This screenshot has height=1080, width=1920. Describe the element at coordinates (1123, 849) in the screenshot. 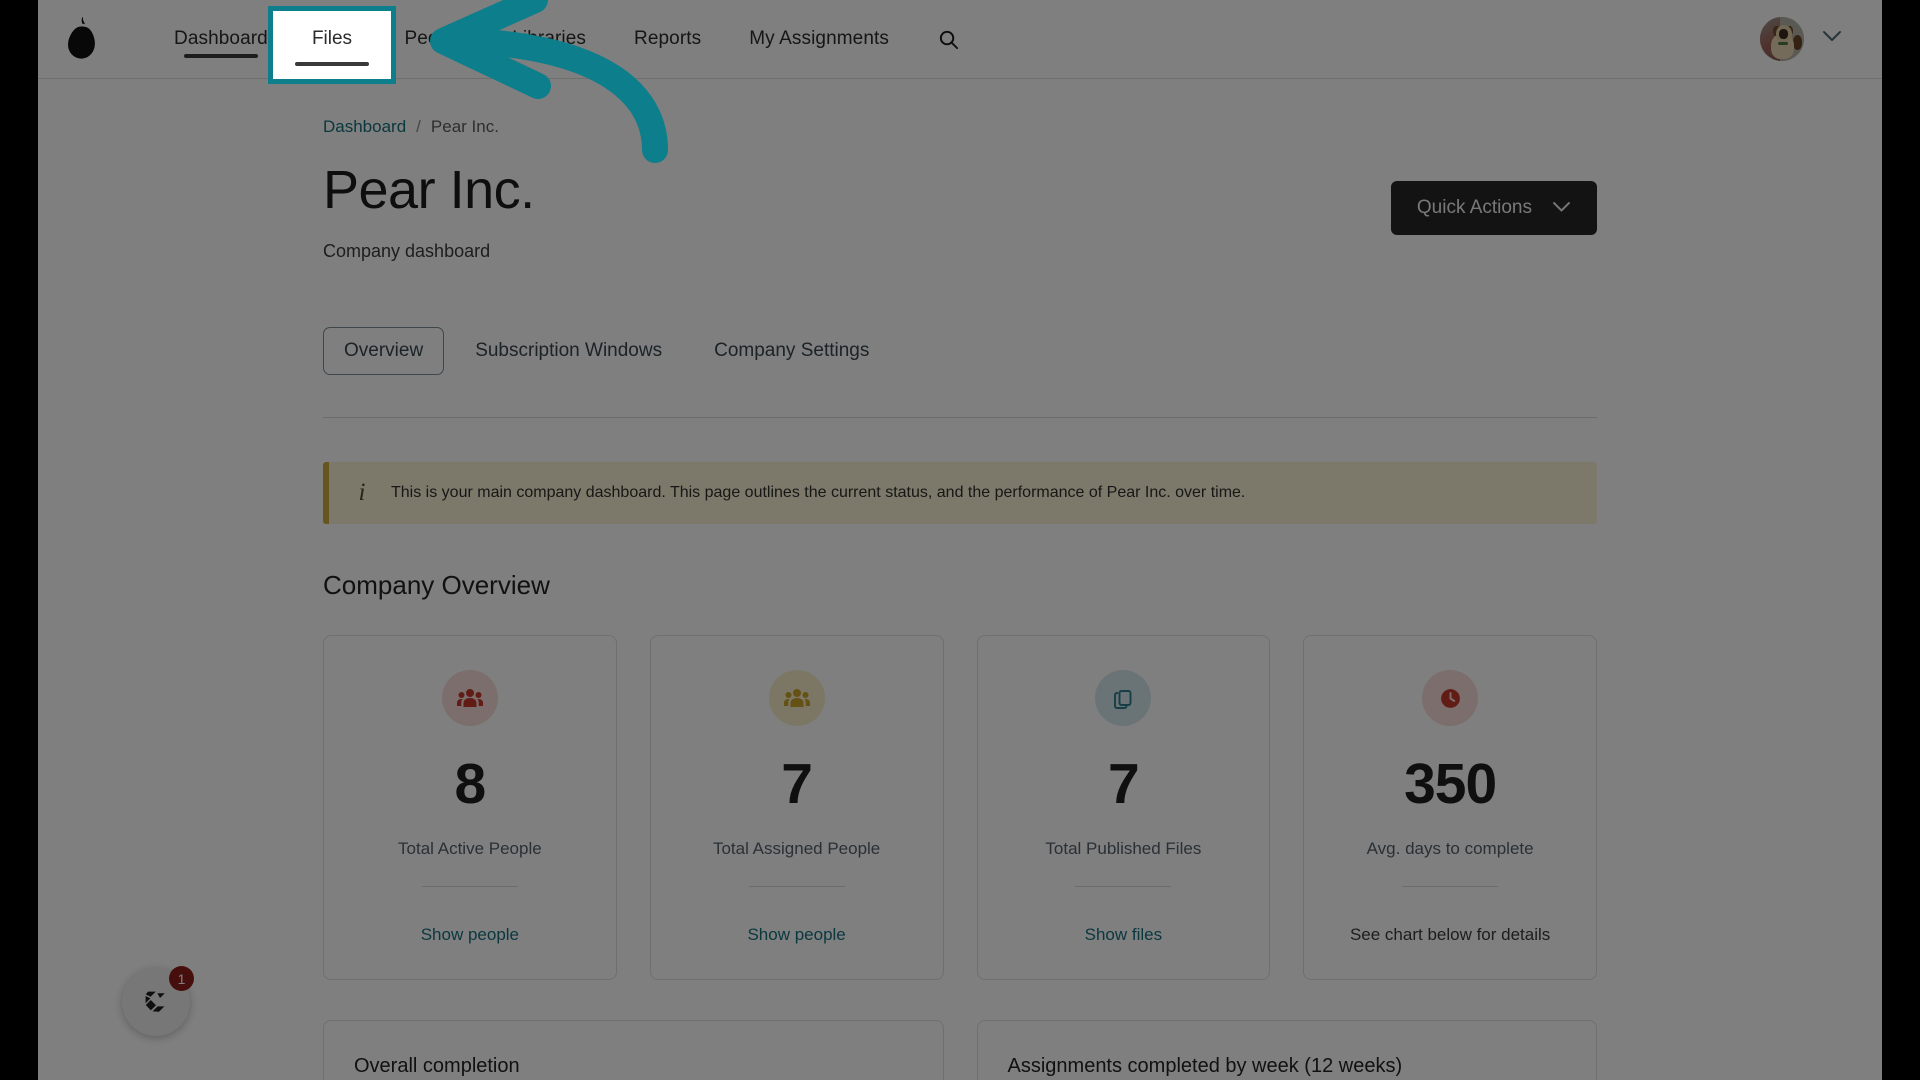

I see `stat-label: Total Published Files` at that location.